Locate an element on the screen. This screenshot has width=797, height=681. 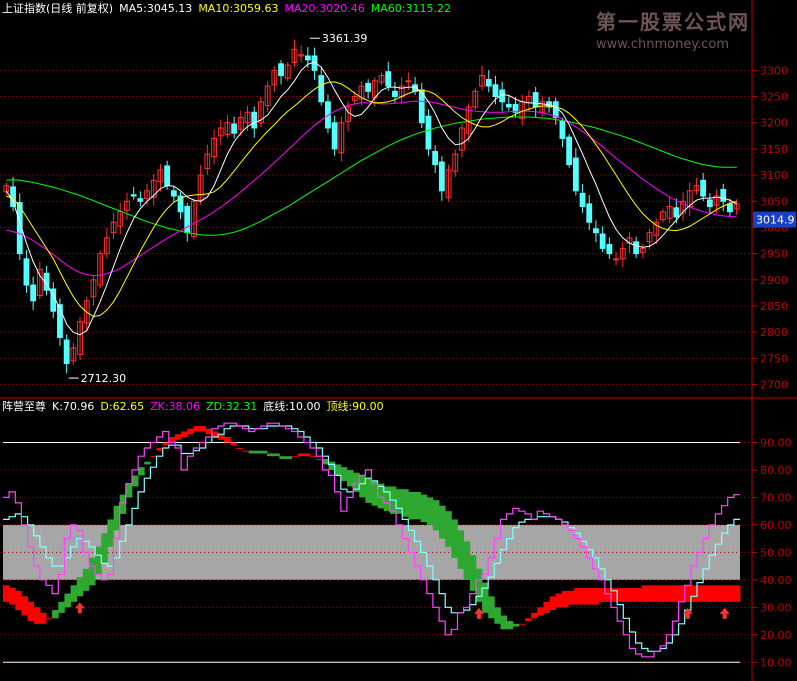
indicator-tick-label: 90.00 is located at coordinates (776, 442).